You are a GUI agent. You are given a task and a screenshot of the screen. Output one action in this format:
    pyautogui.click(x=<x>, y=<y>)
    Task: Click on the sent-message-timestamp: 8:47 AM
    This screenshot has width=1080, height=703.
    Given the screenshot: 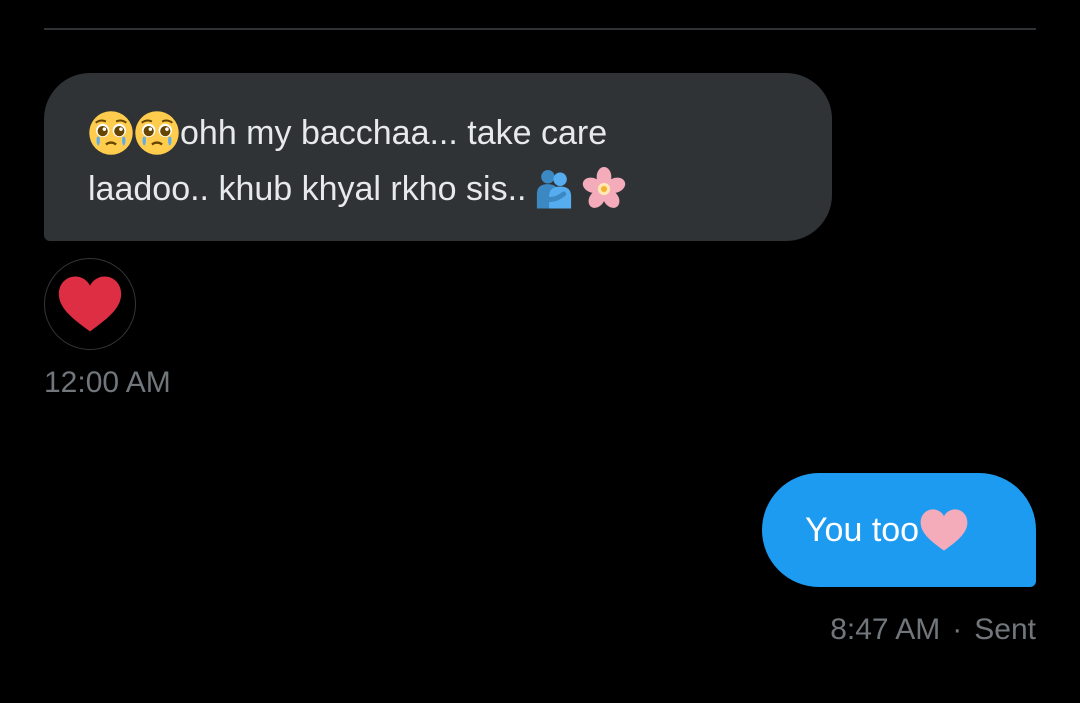 What is the action you would take?
    pyautogui.click(x=885, y=629)
    